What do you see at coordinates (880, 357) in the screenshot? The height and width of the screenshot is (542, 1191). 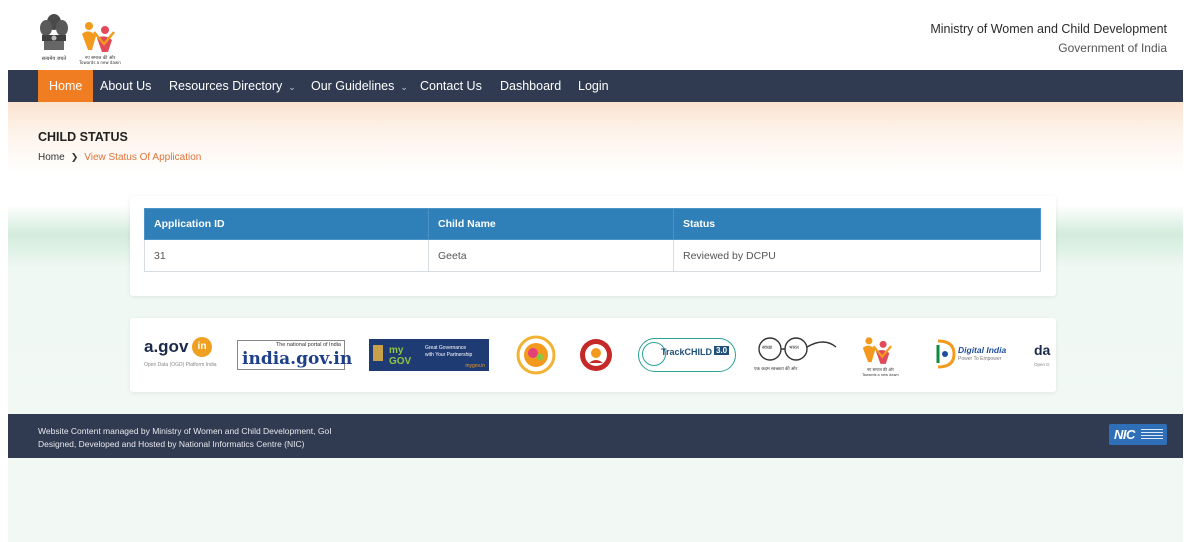 I see `wcd-logo-small-icon: नए समाज की ओर Towards a new dawn` at bounding box center [880, 357].